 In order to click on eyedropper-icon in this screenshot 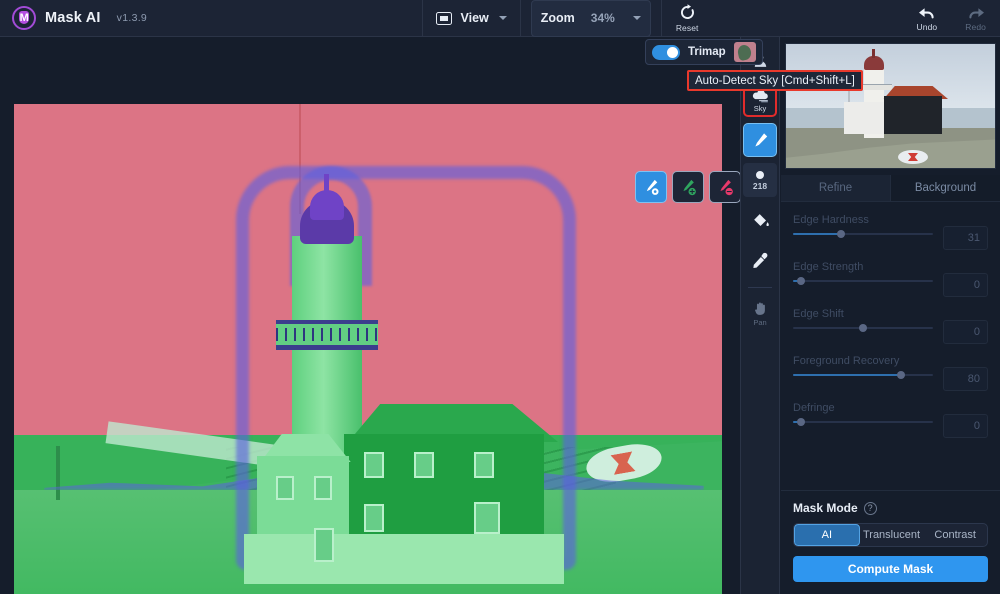, I will do `click(759, 260)`.